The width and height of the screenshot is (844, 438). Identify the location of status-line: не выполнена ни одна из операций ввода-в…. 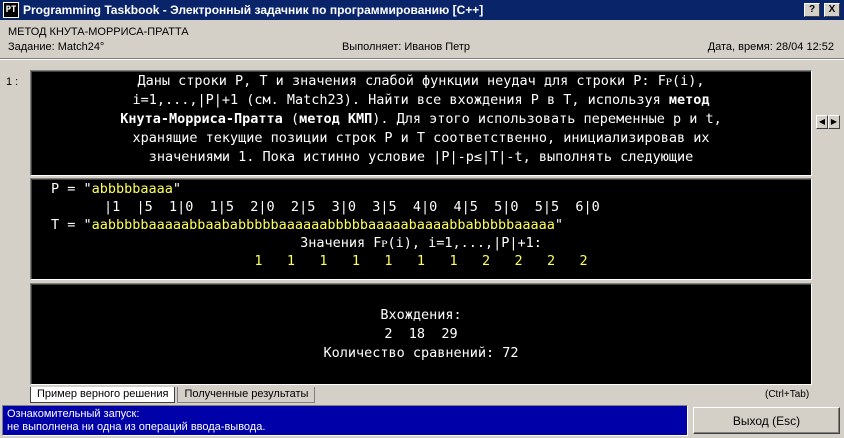
(136, 427).